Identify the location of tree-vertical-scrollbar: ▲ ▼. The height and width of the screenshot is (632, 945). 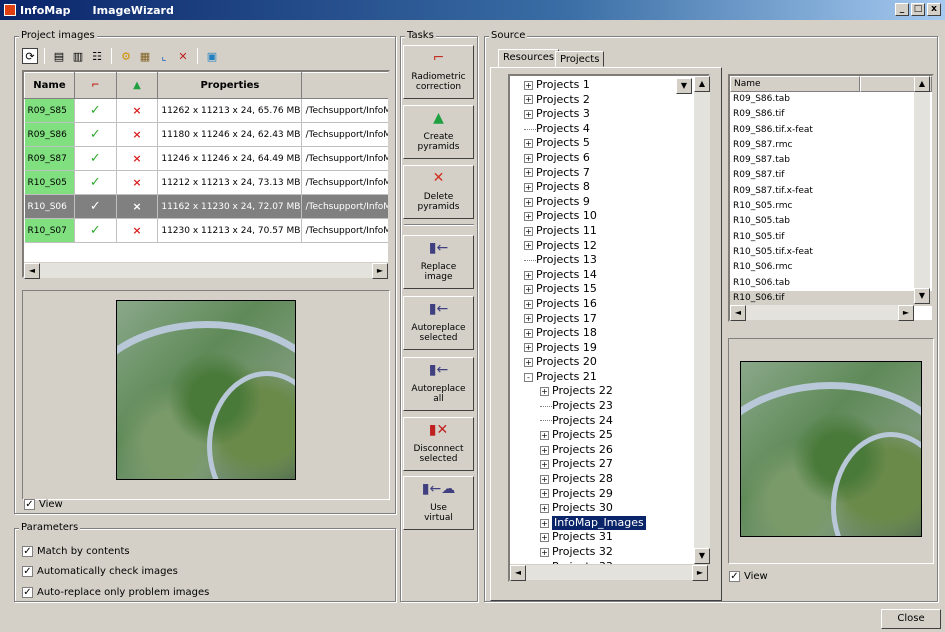
(702, 320).